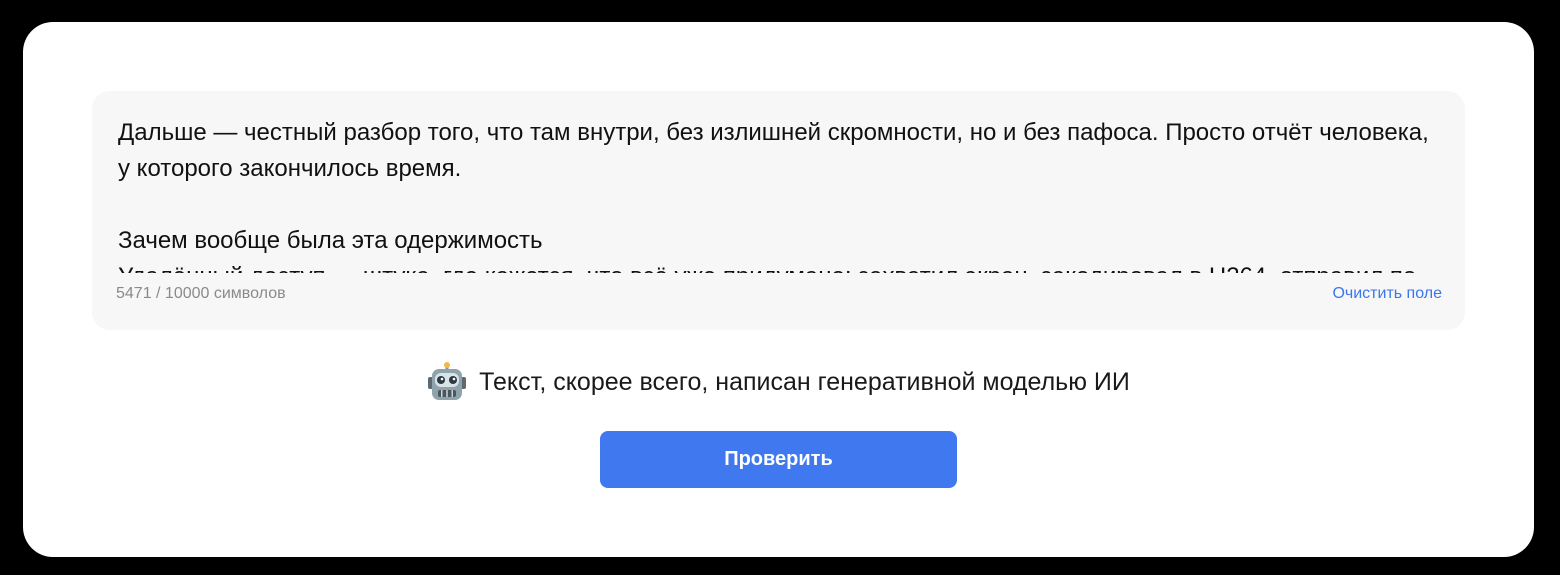  I want to click on char-counter: 5471 / 10000 символов, so click(201, 293).